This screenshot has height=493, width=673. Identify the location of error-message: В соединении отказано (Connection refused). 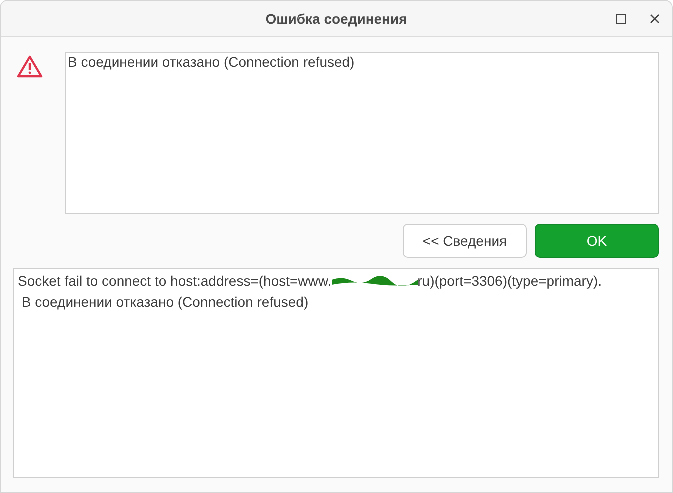
(211, 62).